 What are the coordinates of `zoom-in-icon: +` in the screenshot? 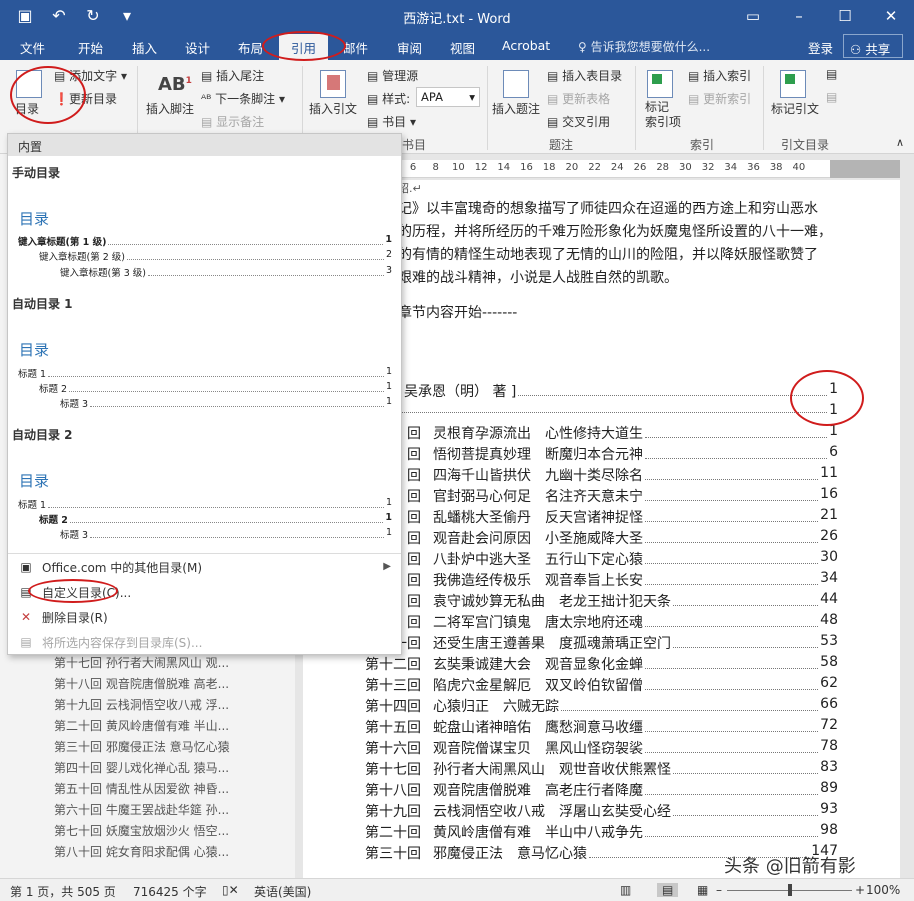 It's located at (860, 890).